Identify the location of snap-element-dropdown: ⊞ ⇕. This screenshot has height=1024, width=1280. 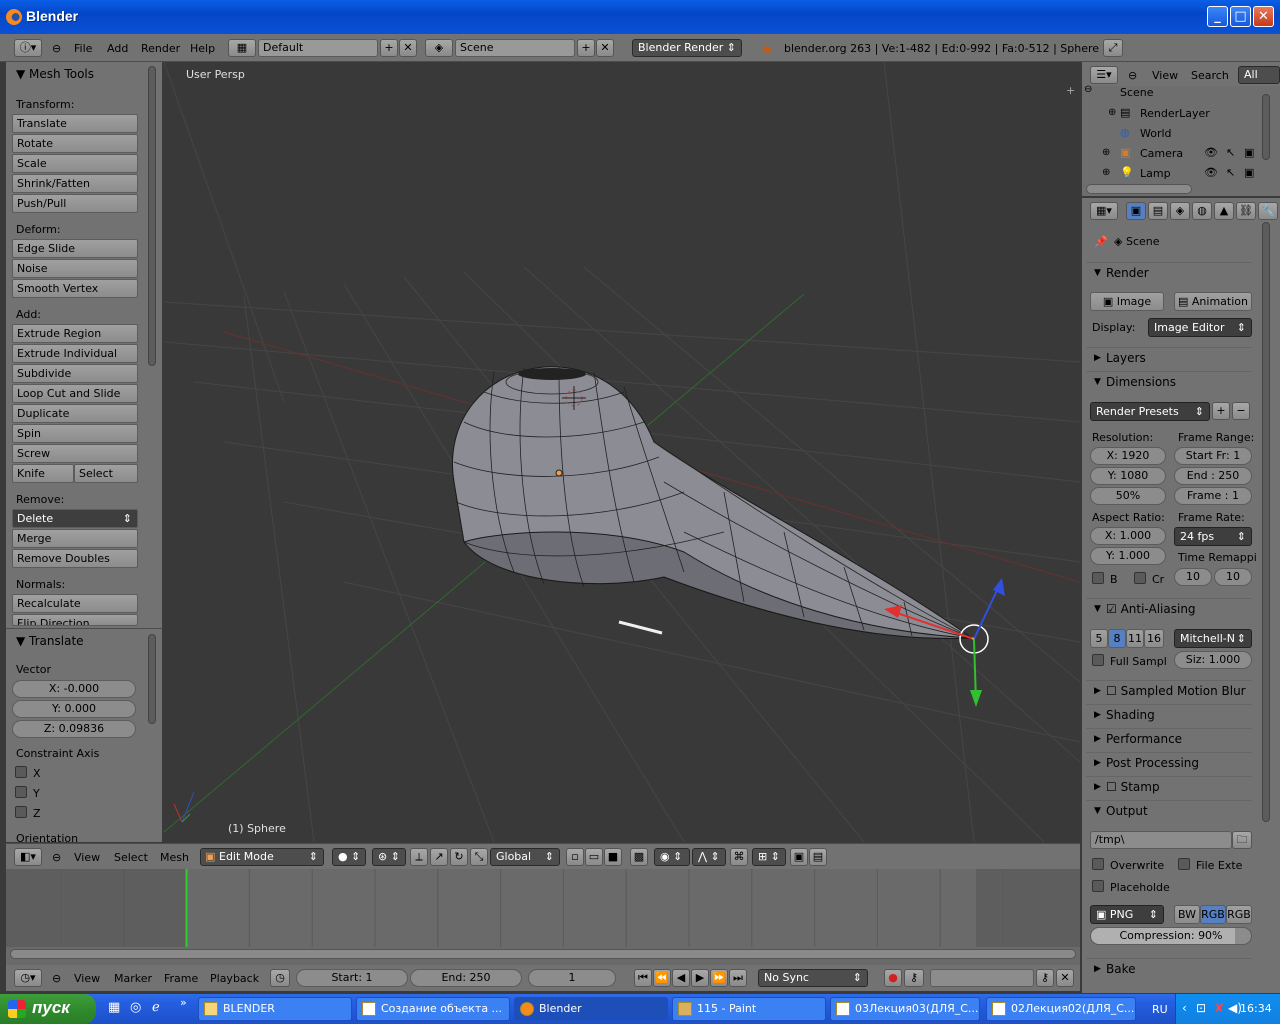
(769, 857).